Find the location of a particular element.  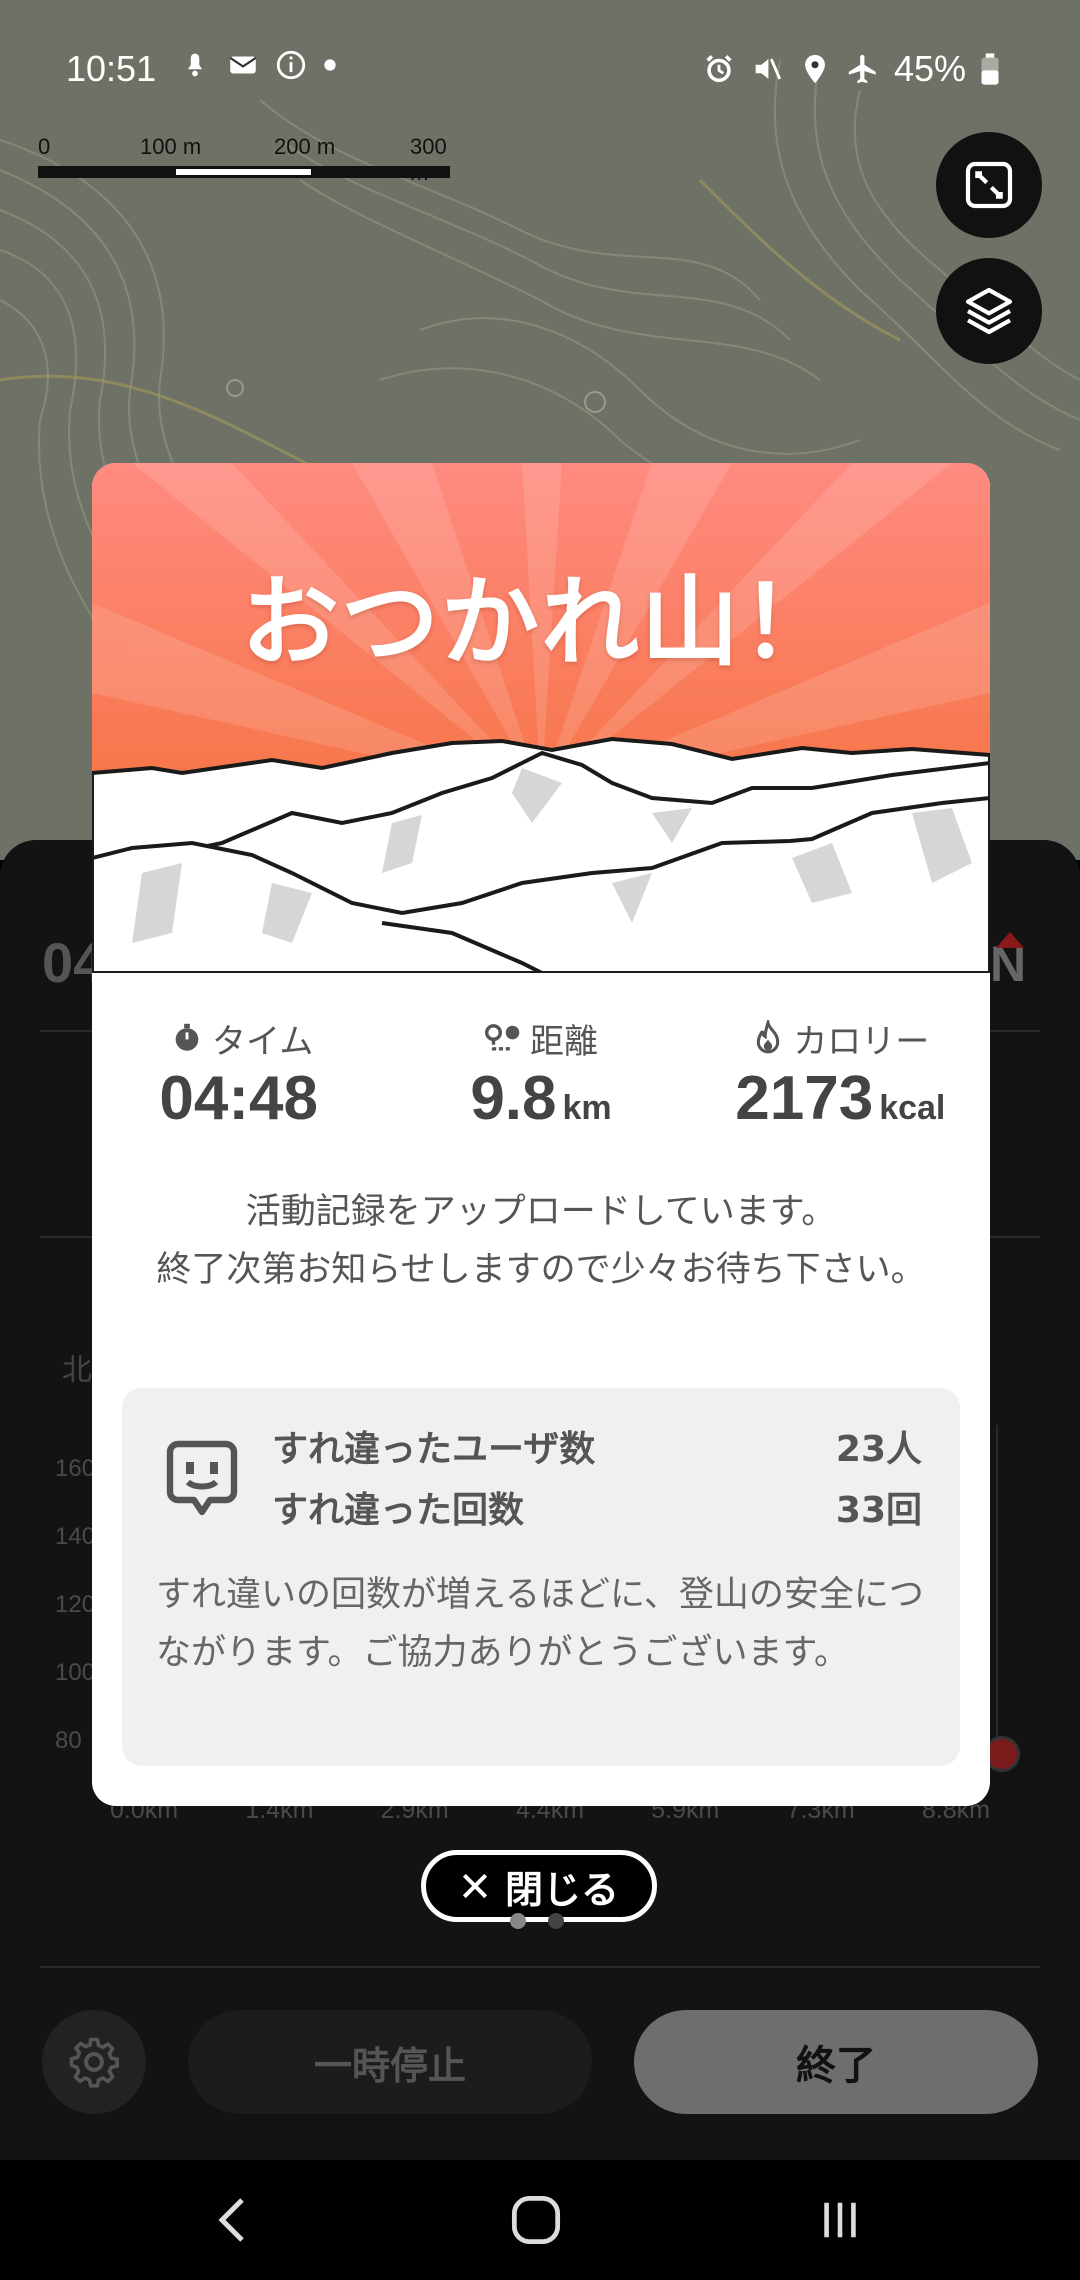

back-button is located at coordinates (234, 2220).